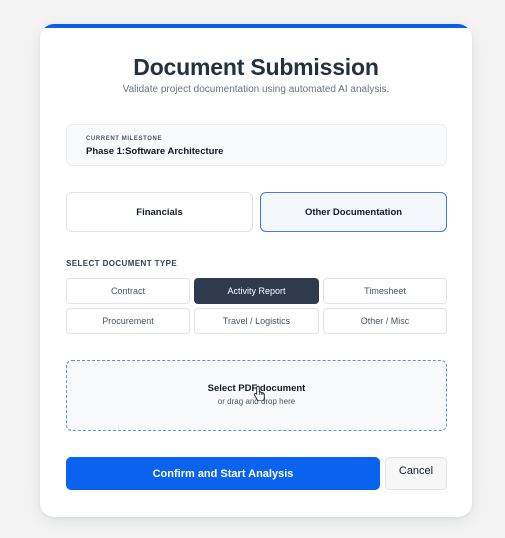 This screenshot has width=505, height=538. What do you see at coordinates (256, 291) in the screenshot?
I see `doc-type-activity-report-button: Activity Report` at bounding box center [256, 291].